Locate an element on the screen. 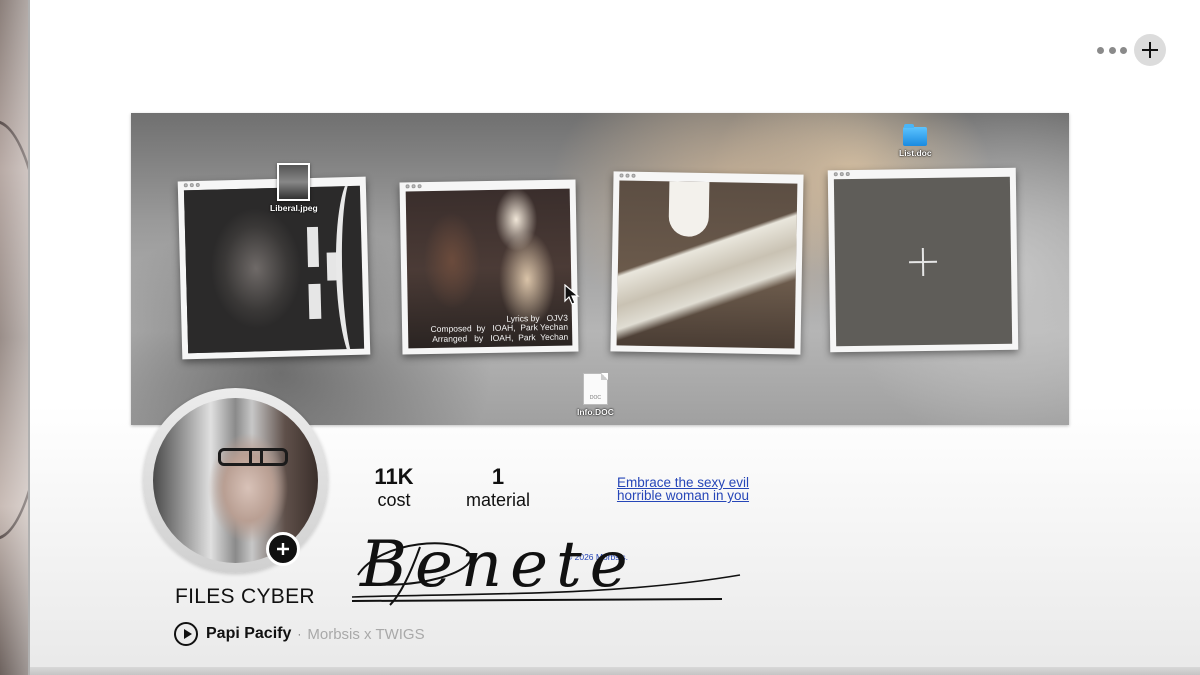  glasses-detail is located at coordinates (253, 457).